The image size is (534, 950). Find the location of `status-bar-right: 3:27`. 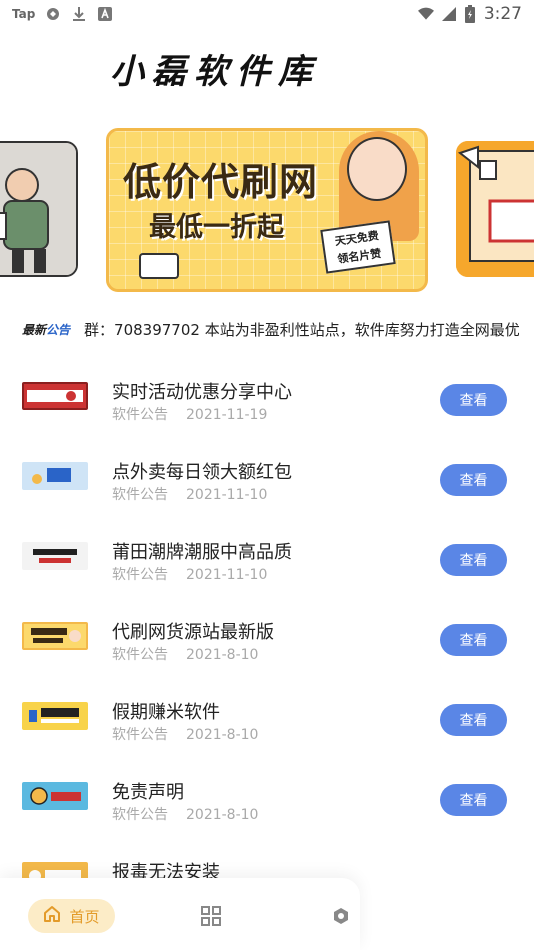

status-bar-right: 3:27 is located at coordinates (469, 14).